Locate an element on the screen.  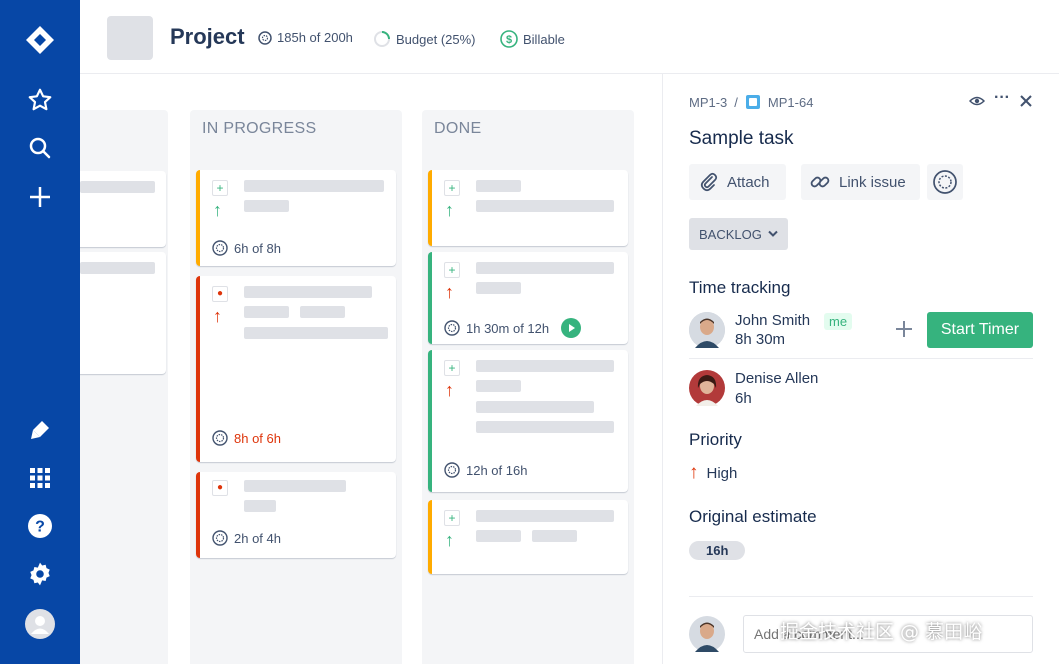
attach-button: Attach is located at coordinates (737, 182).